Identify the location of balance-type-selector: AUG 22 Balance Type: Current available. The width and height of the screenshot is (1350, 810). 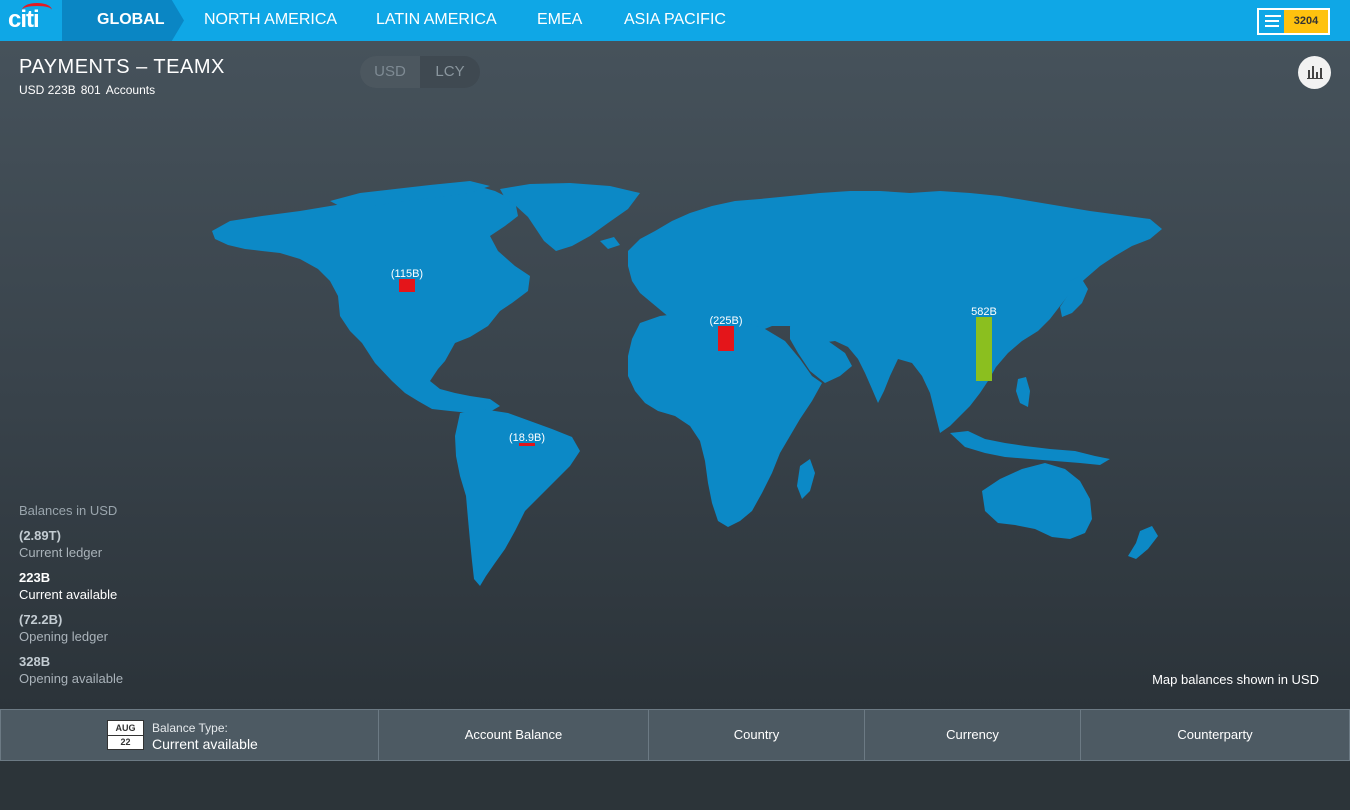
(190, 735).